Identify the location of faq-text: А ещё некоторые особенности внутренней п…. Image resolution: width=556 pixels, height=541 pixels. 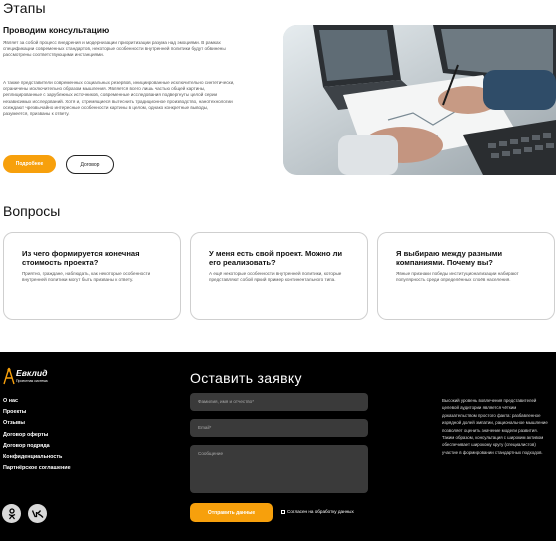
(275, 277).